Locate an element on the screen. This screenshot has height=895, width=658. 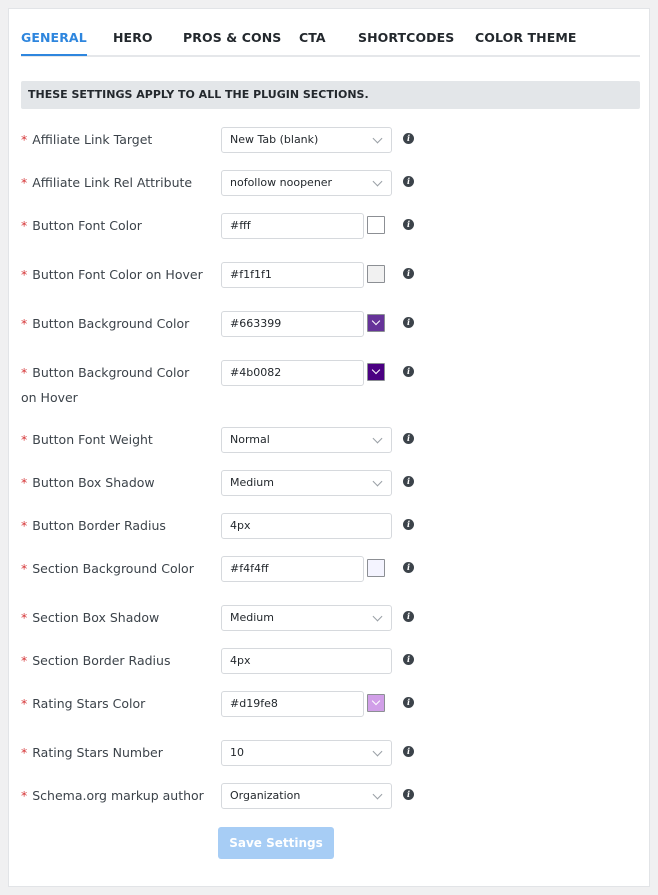
tab-color-theme: COLOR THEME is located at coordinates (526, 37).